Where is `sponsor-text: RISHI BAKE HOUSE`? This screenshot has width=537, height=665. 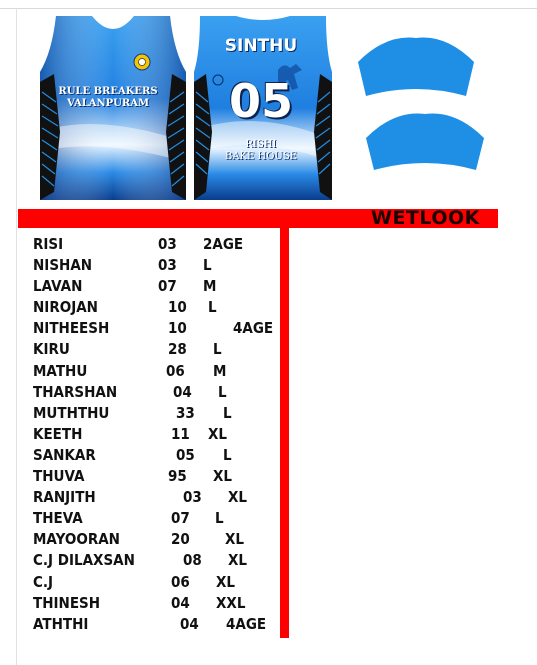 sponsor-text: RISHI BAKE HOUSE is located at coordinates (261, 151).